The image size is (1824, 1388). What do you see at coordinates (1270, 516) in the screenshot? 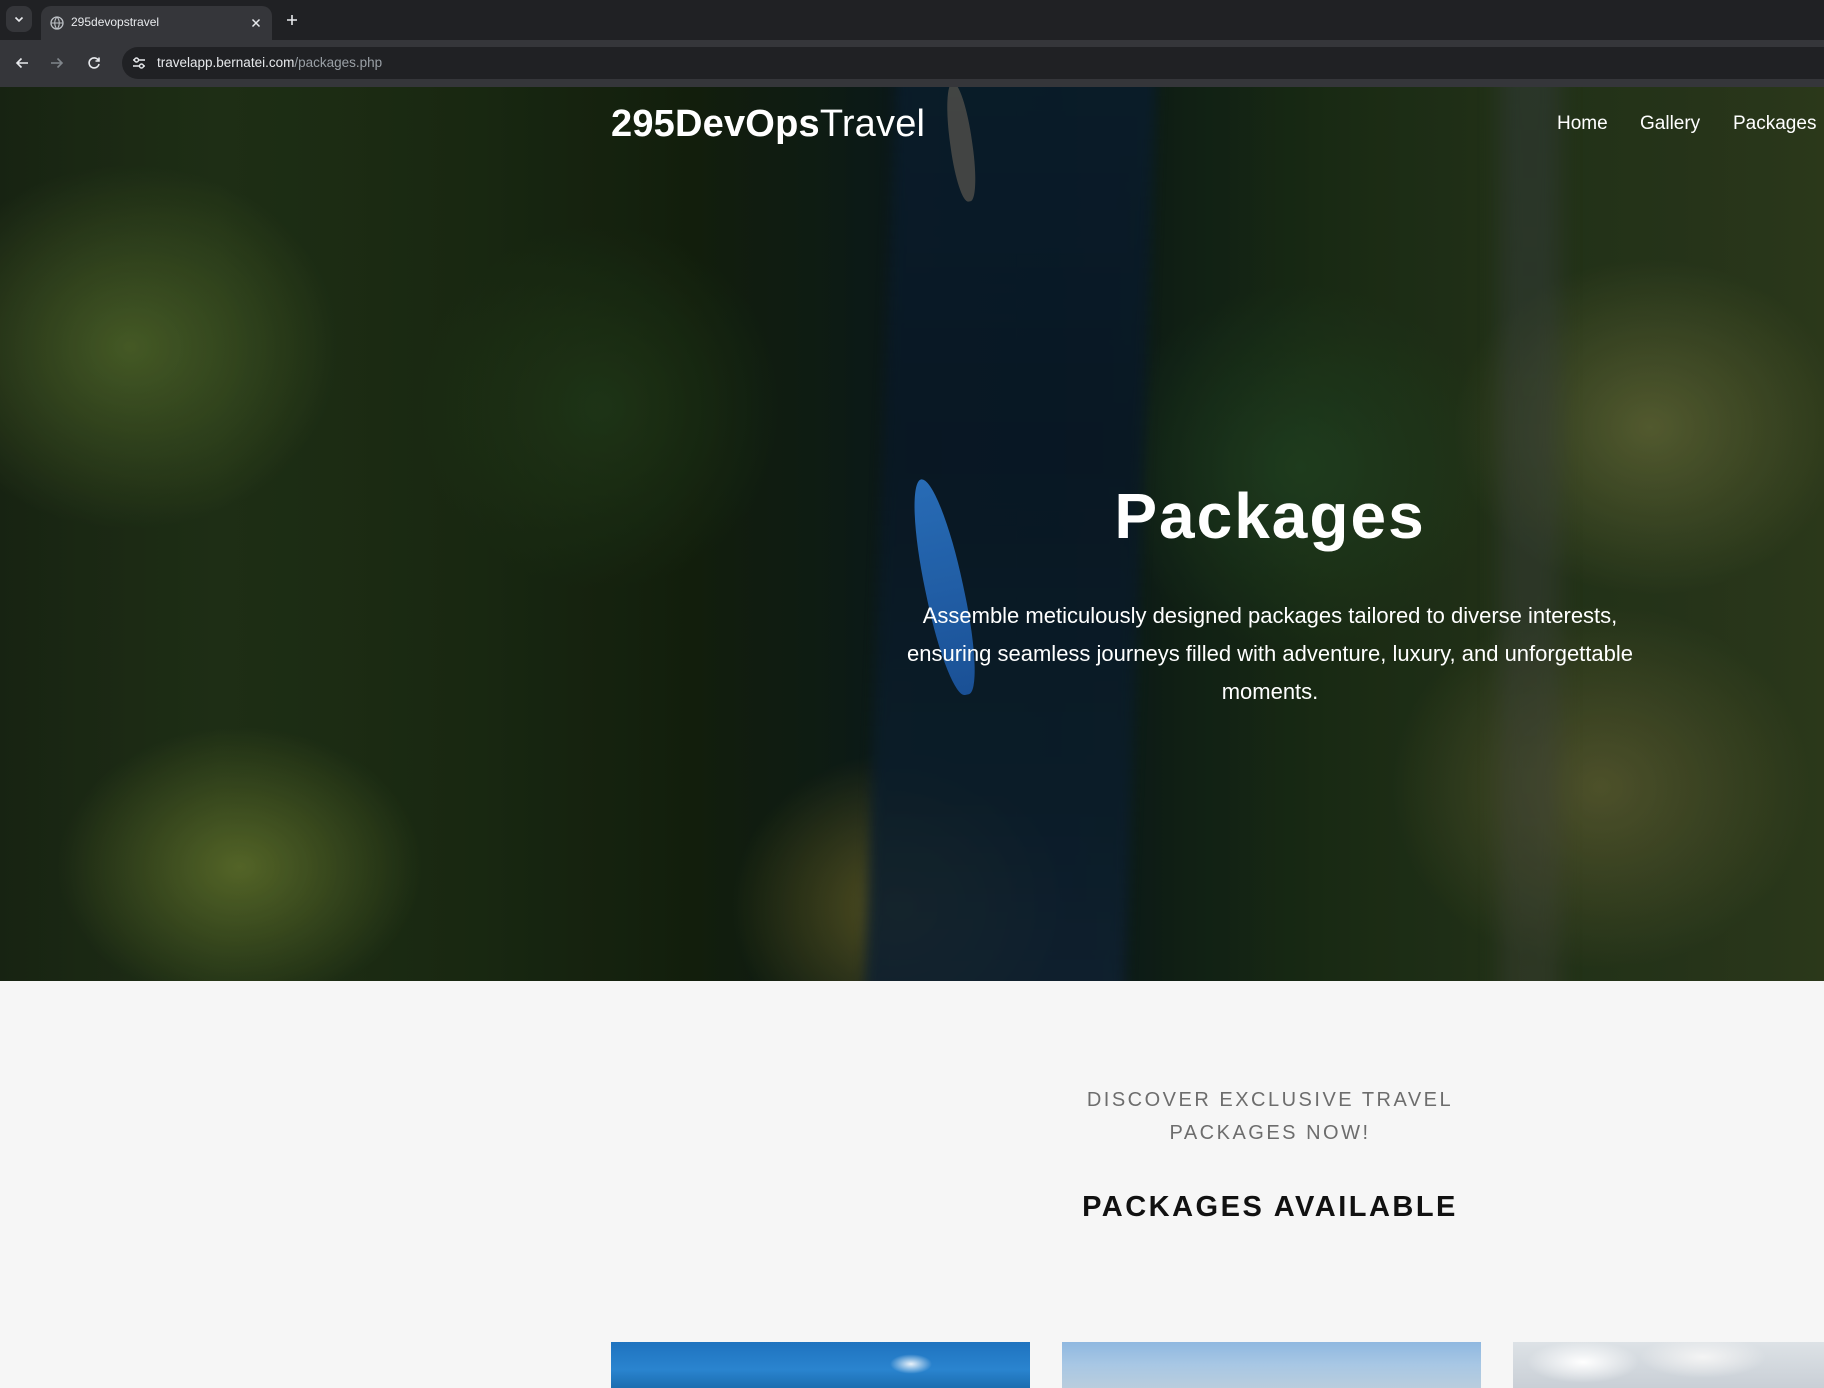
I see `page-title: Packages` at bounding box center [1270, 516].